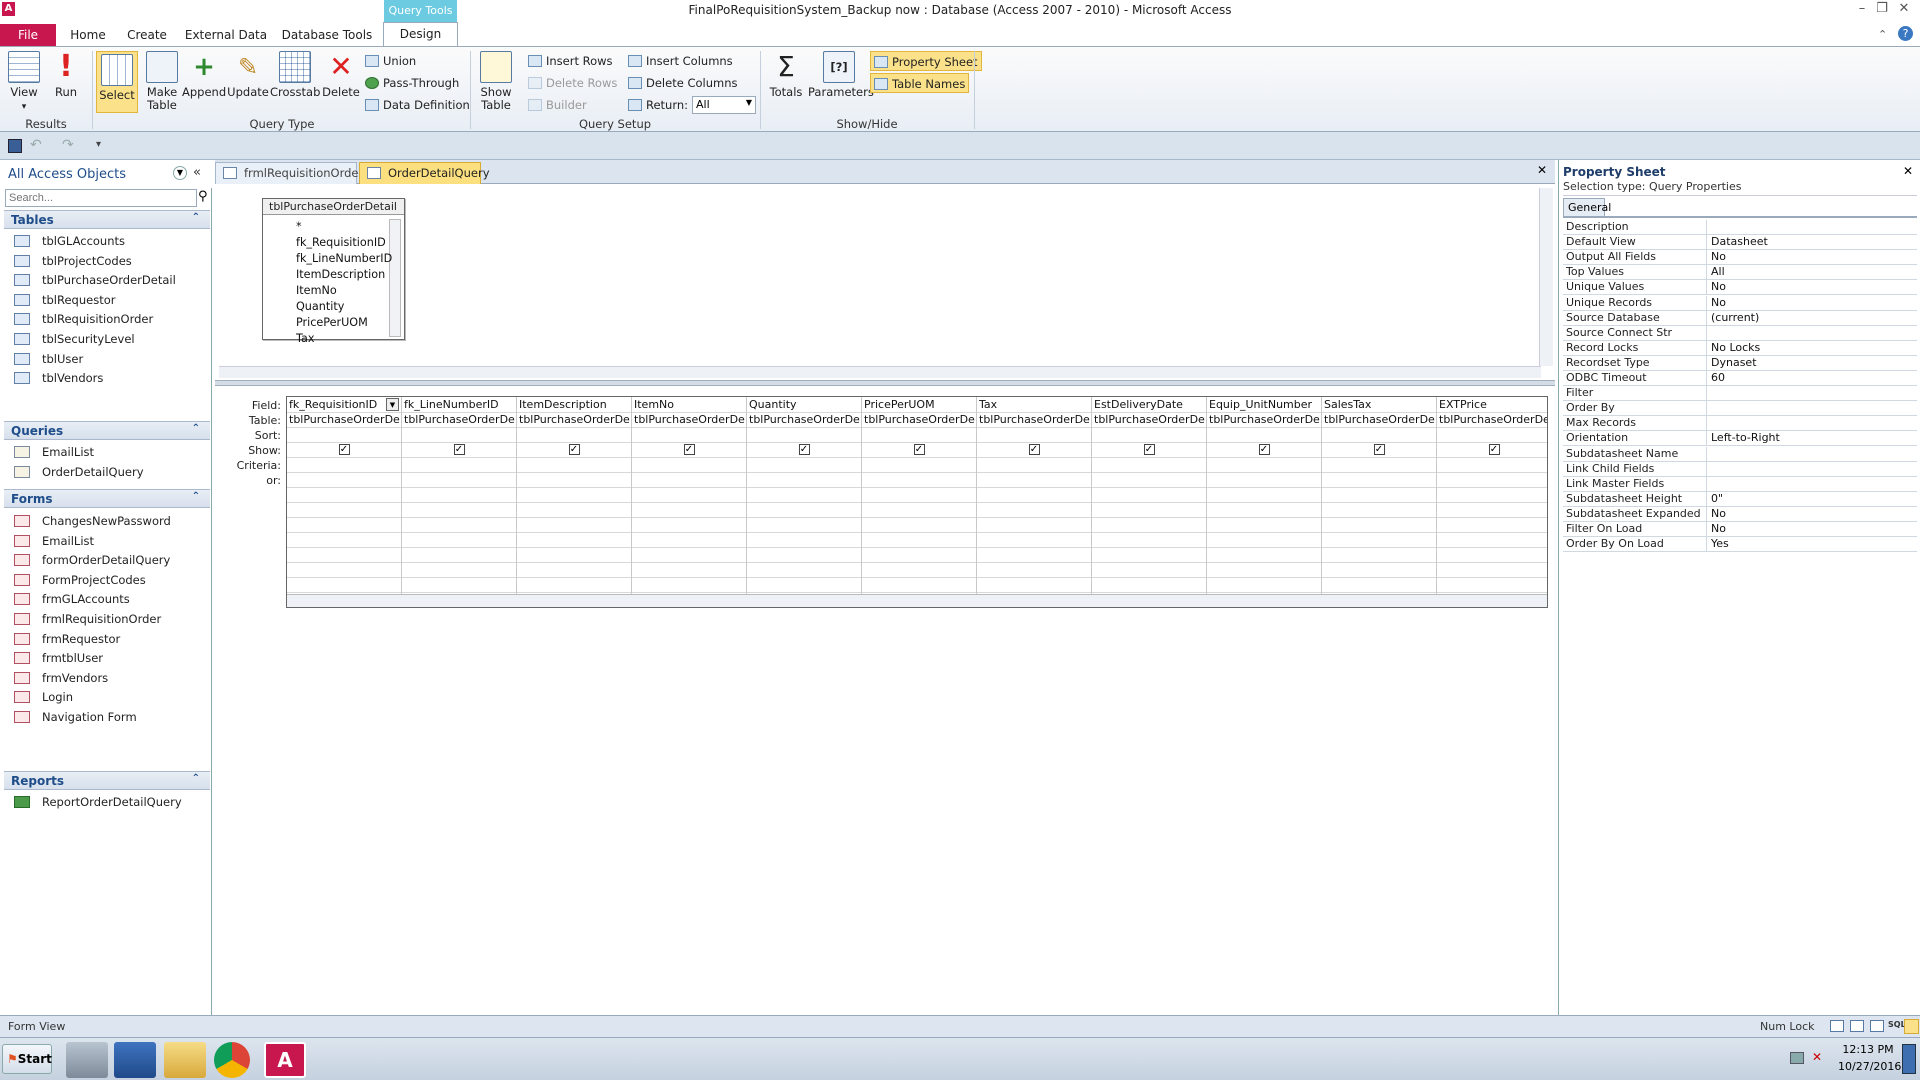  What do you see at coordinates (203, 196) in the screenshot?
I see `search-icon: ⚲` at bounding box center [203, 196].